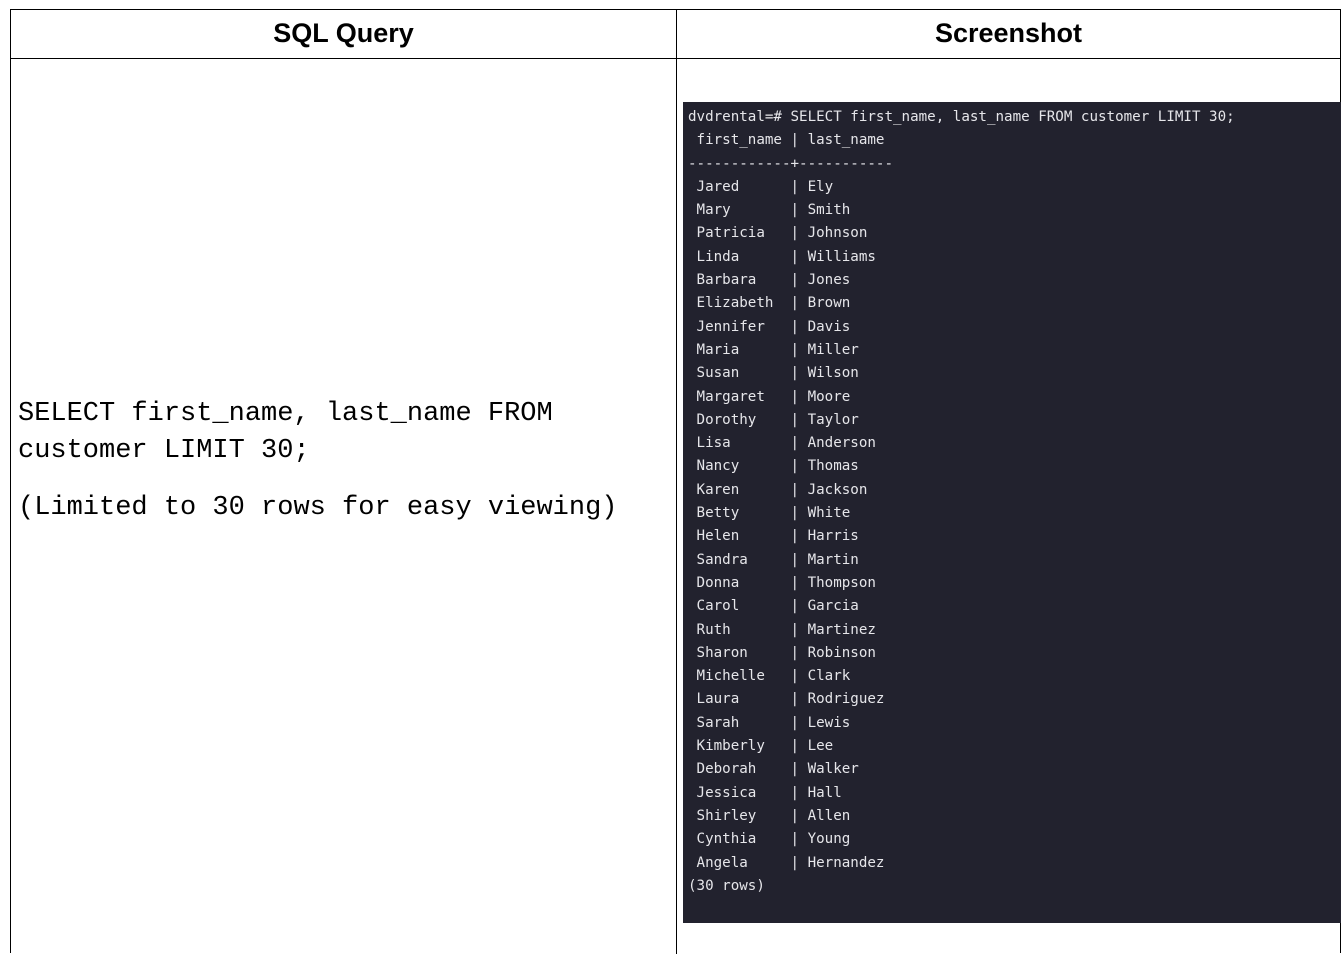  Describe the element at coordinates (778, 489) in the screenshot. I see `terminal-row: Karen | Jackson` at that location.